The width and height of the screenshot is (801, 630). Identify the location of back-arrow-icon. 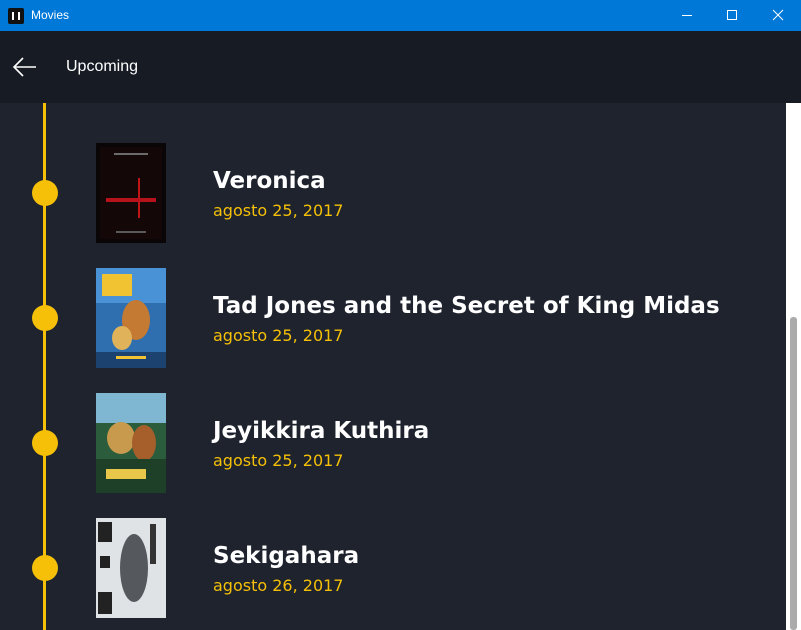
(24, 67).